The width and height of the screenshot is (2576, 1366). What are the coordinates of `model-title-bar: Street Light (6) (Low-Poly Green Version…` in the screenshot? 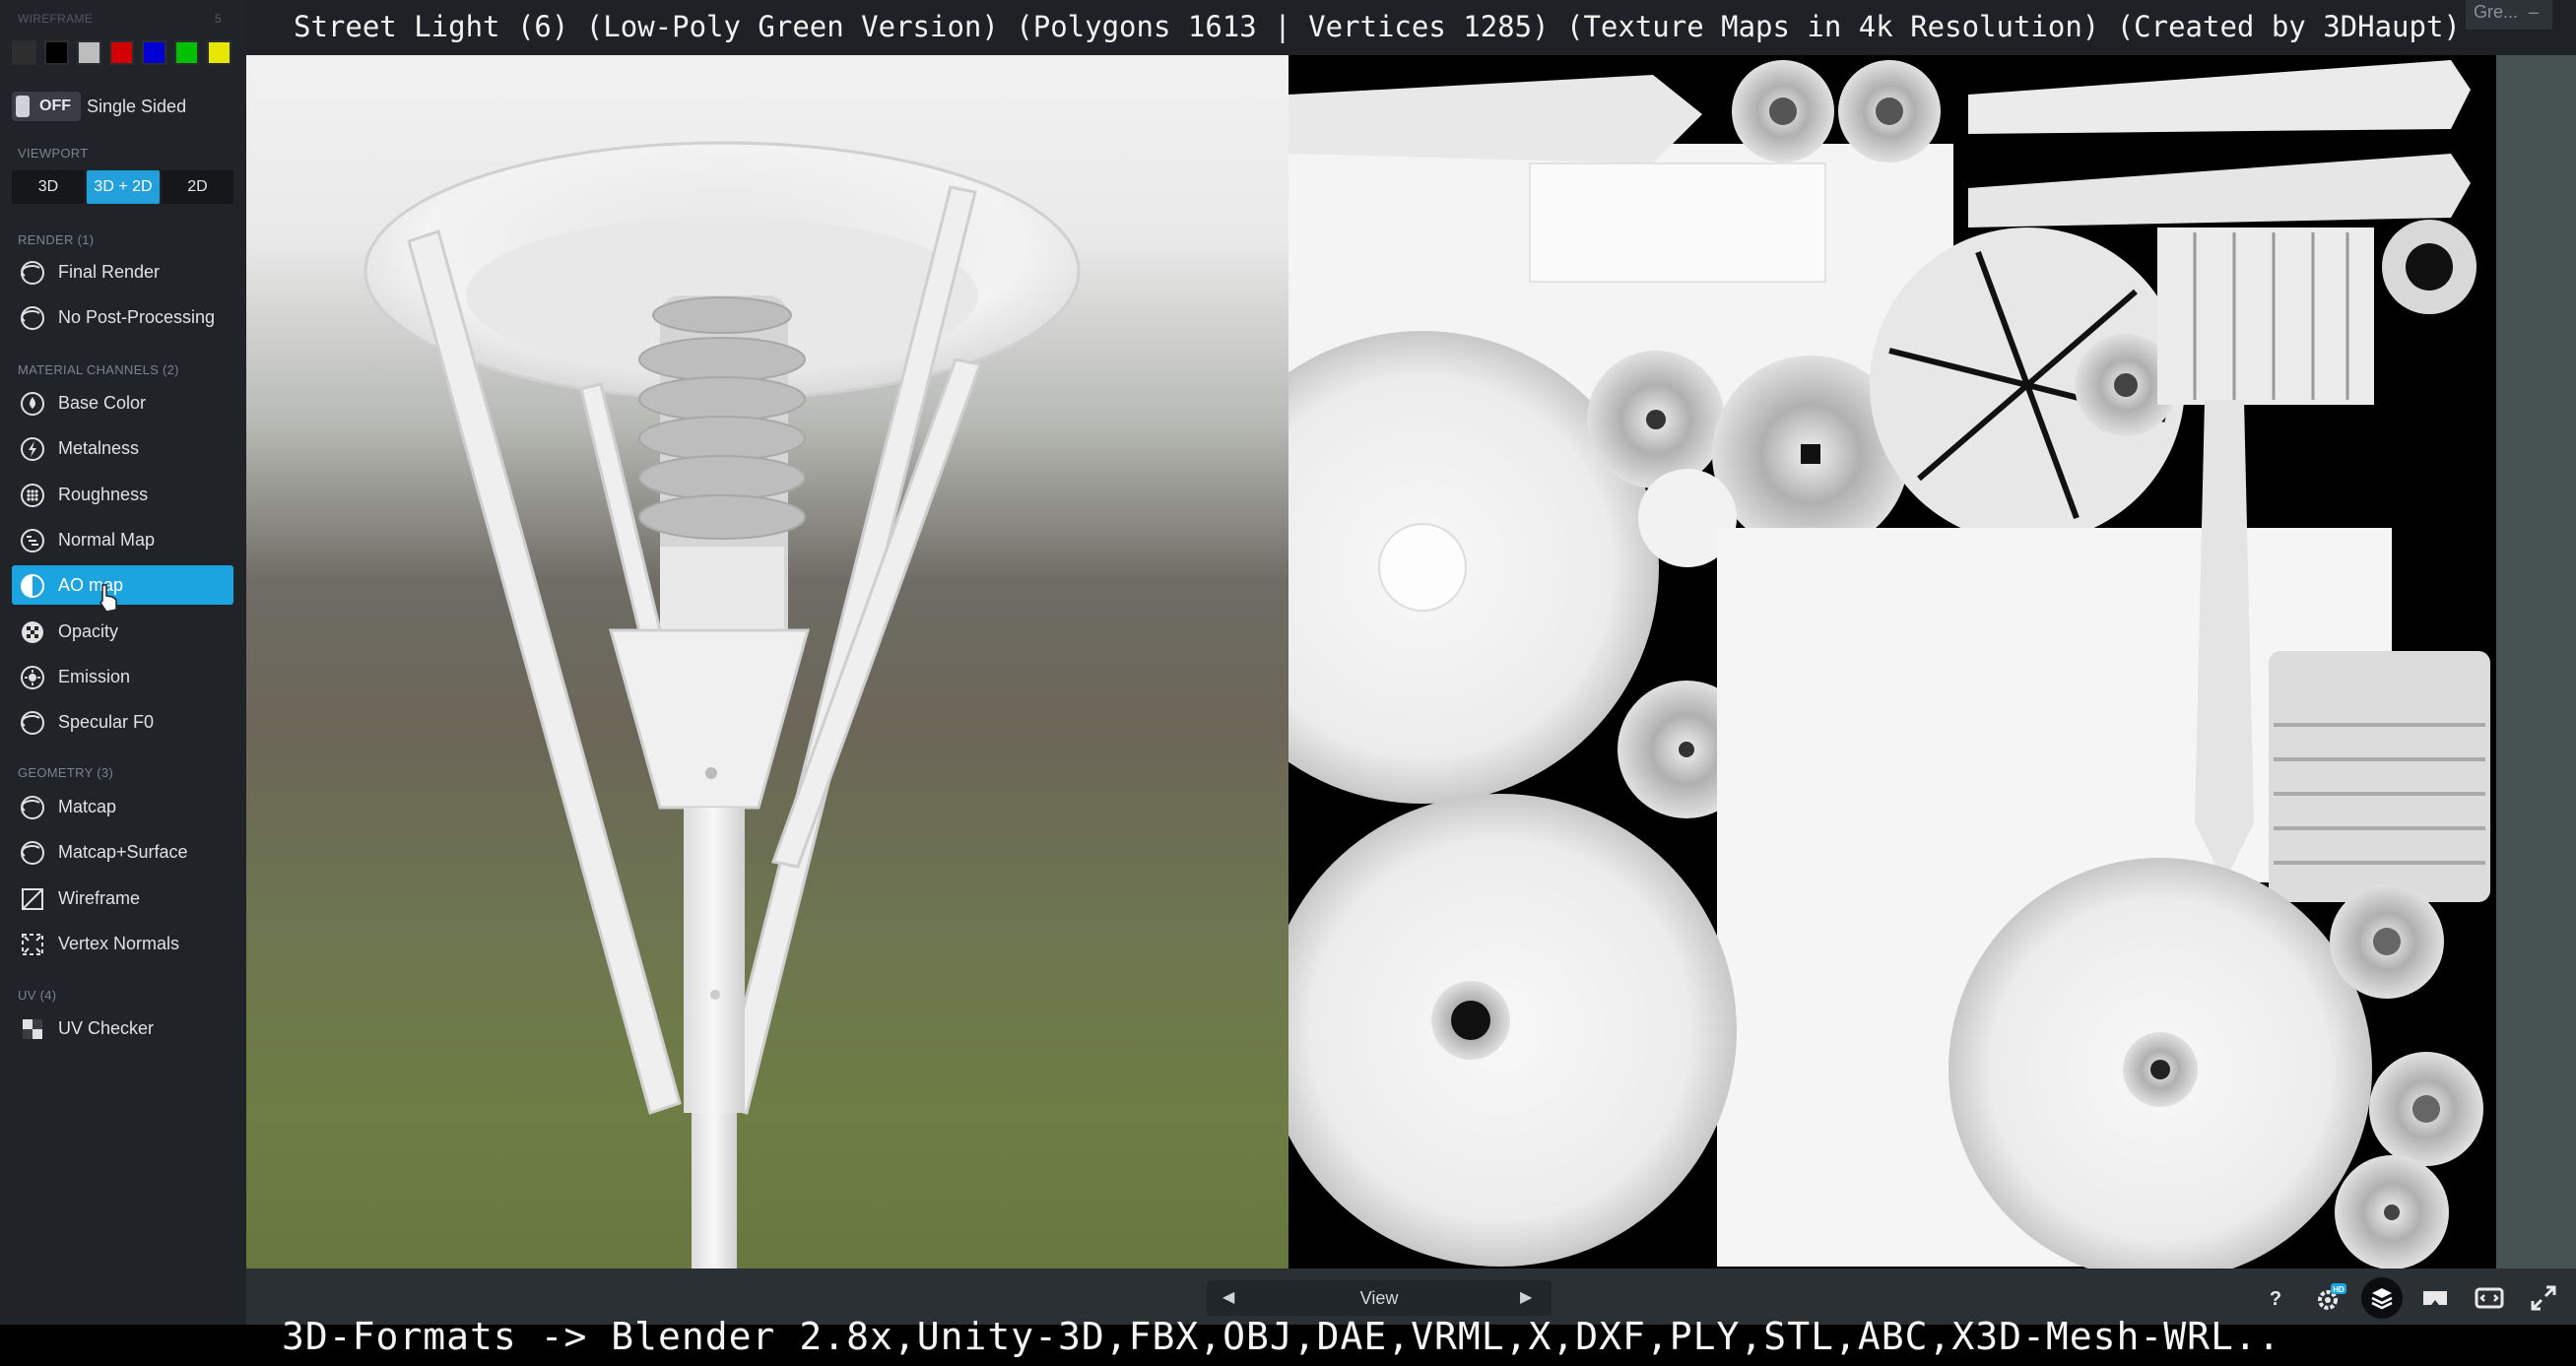 It's located at (1411, 27).